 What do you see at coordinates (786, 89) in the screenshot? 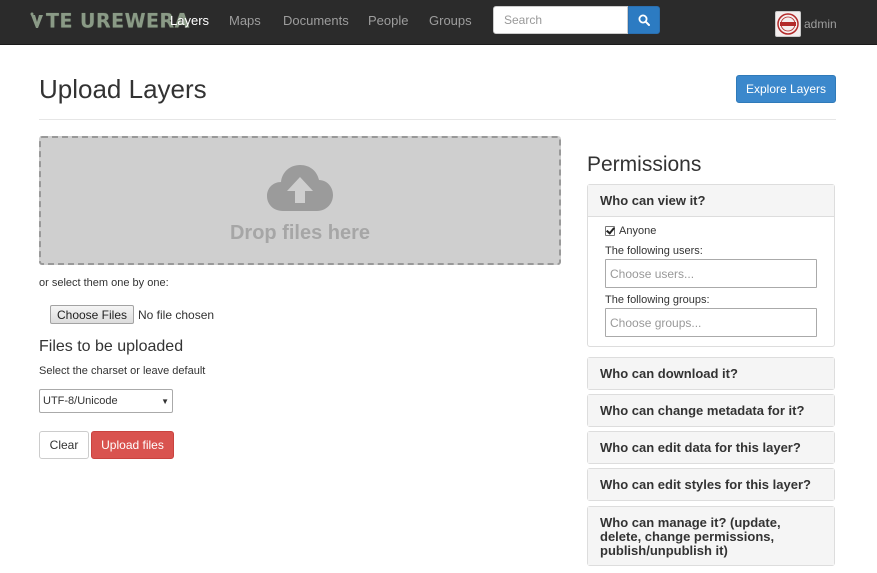
I see `explore-layers-button: Explore Layers` at bounding box center [786, 89].